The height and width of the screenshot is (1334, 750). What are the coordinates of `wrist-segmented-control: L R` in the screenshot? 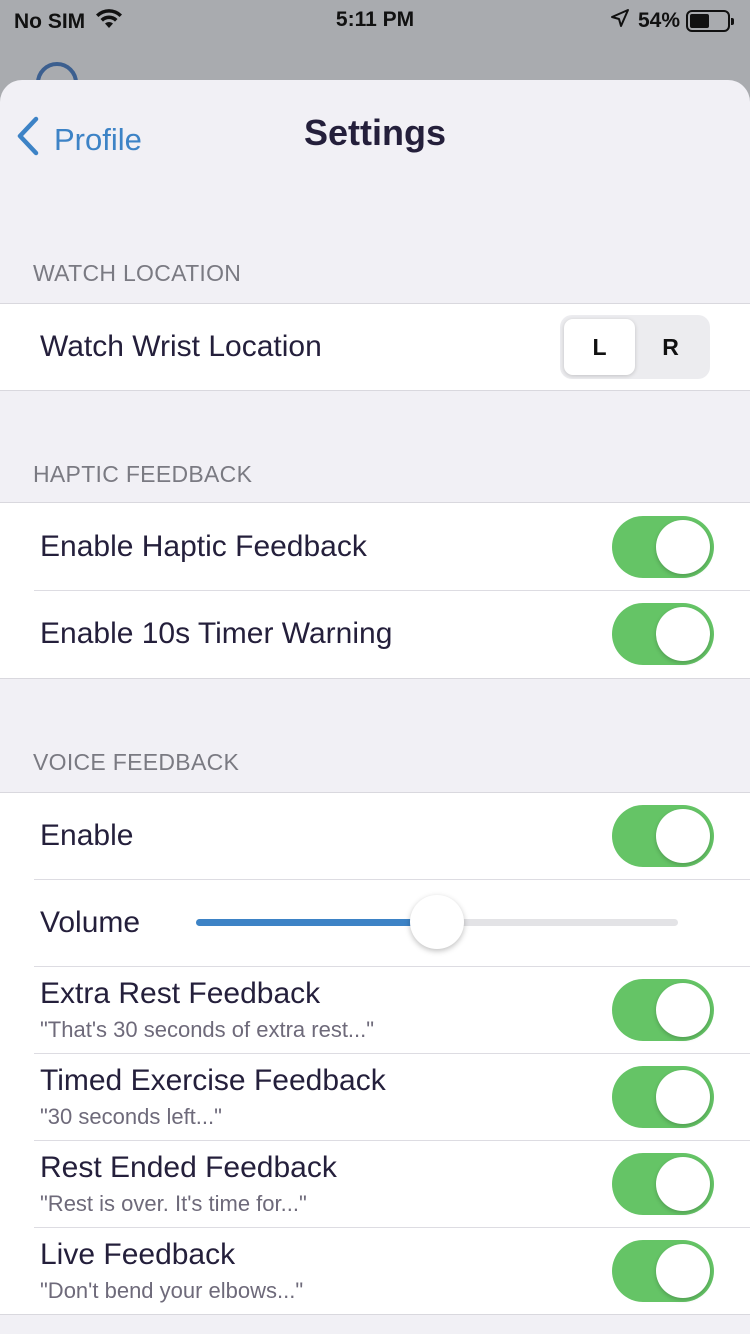 It's located at (635, 347).